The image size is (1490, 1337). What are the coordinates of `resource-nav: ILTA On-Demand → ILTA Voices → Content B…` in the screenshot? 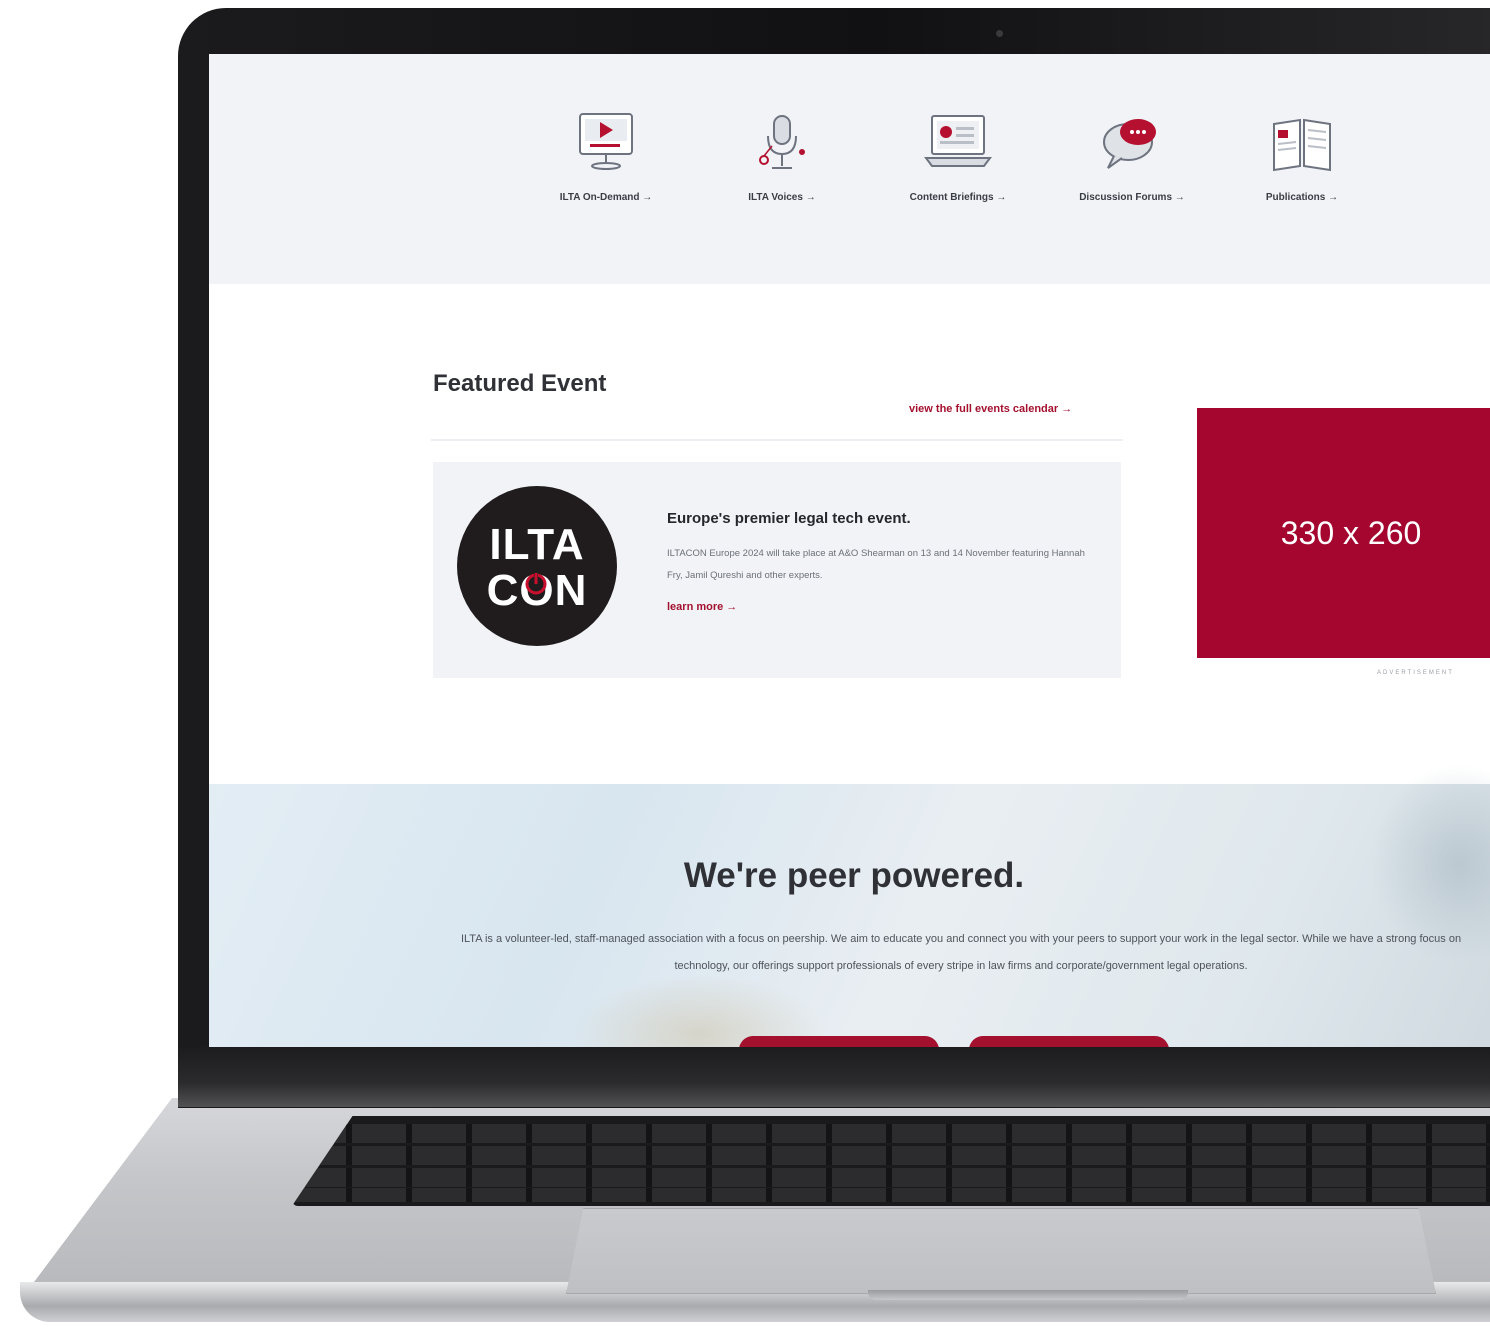 It's located at (849, 169).